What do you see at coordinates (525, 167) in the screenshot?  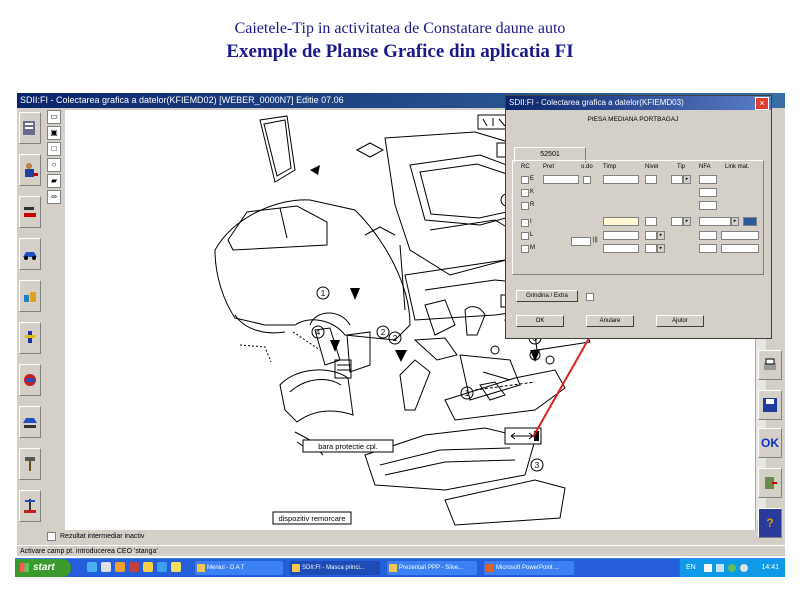 I see `header-rc: RC` at bounding box center [525, 167].